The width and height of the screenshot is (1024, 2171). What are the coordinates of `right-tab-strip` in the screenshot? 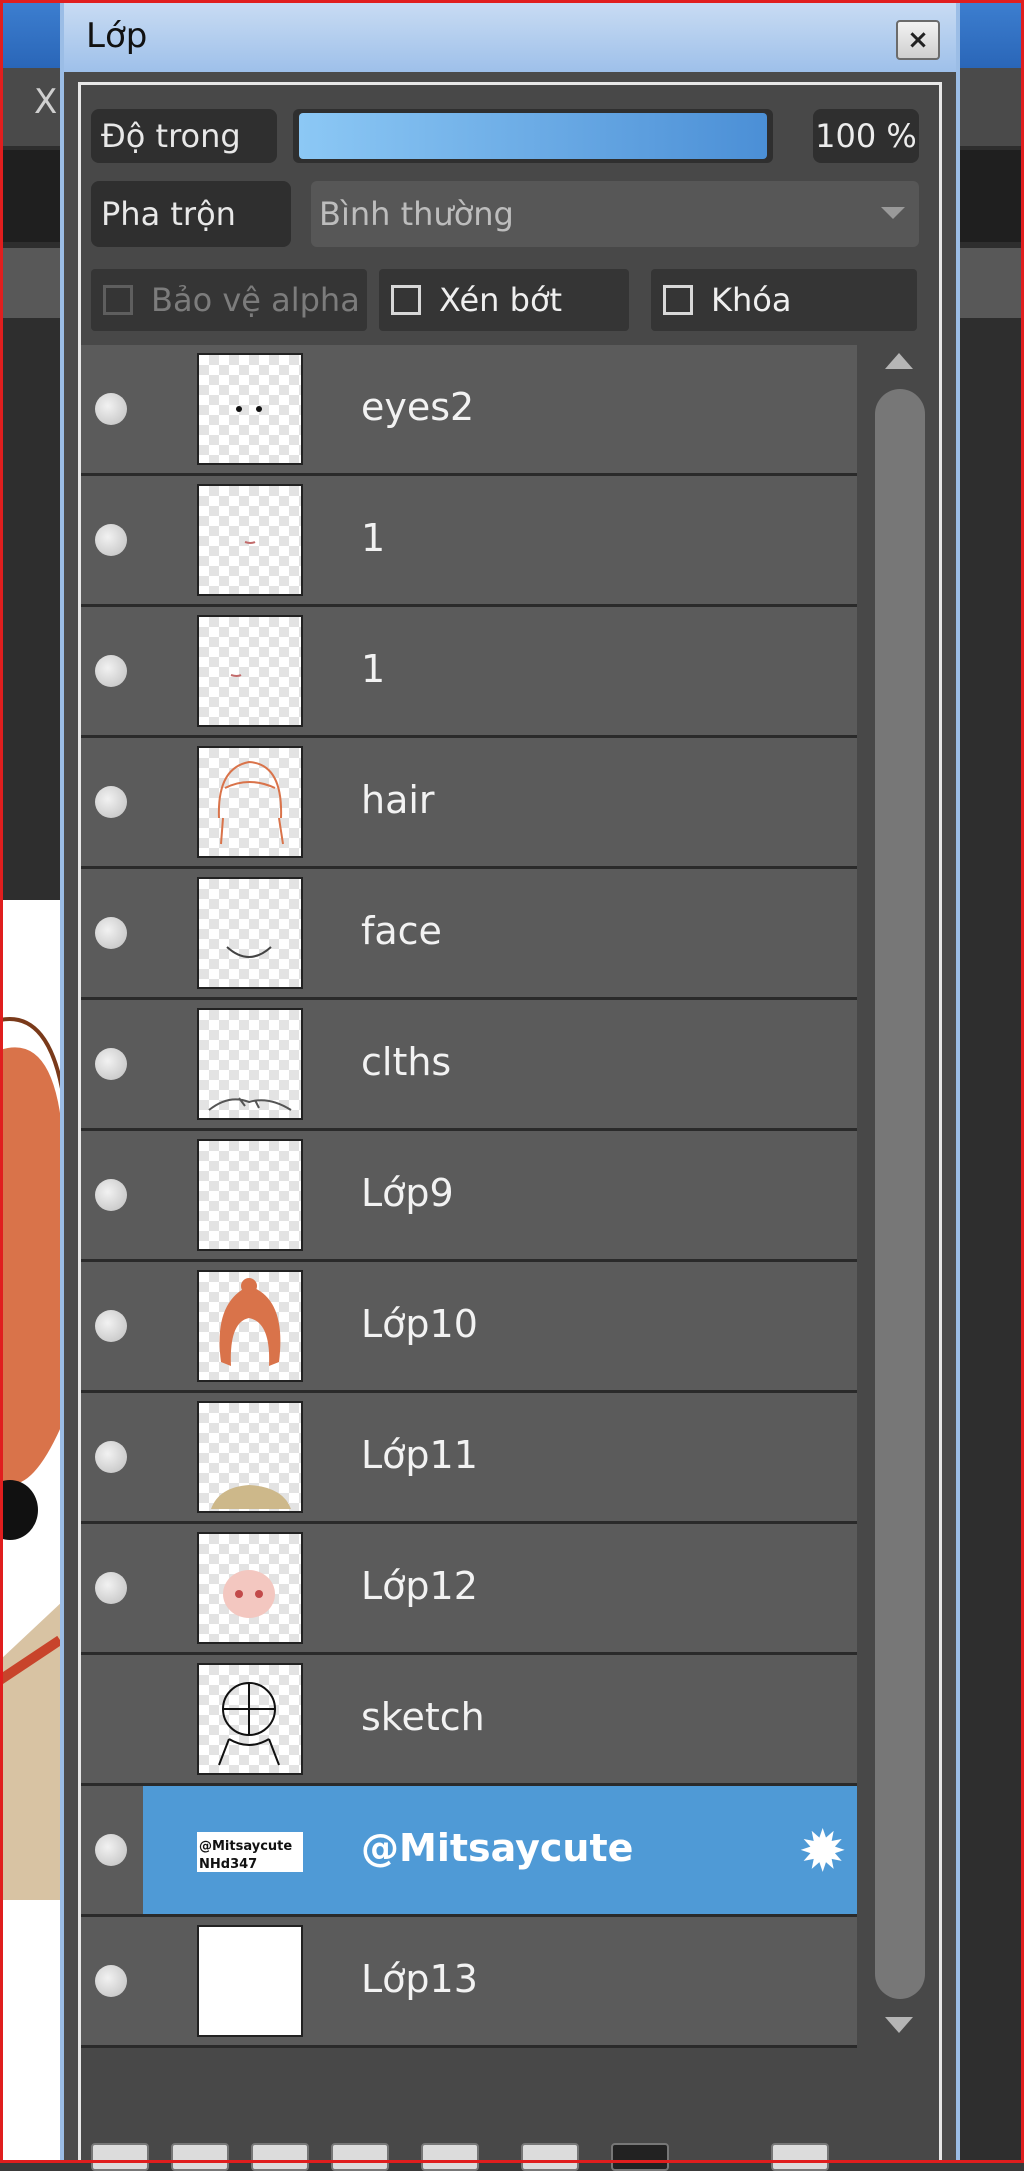 It's located at (992, 283).